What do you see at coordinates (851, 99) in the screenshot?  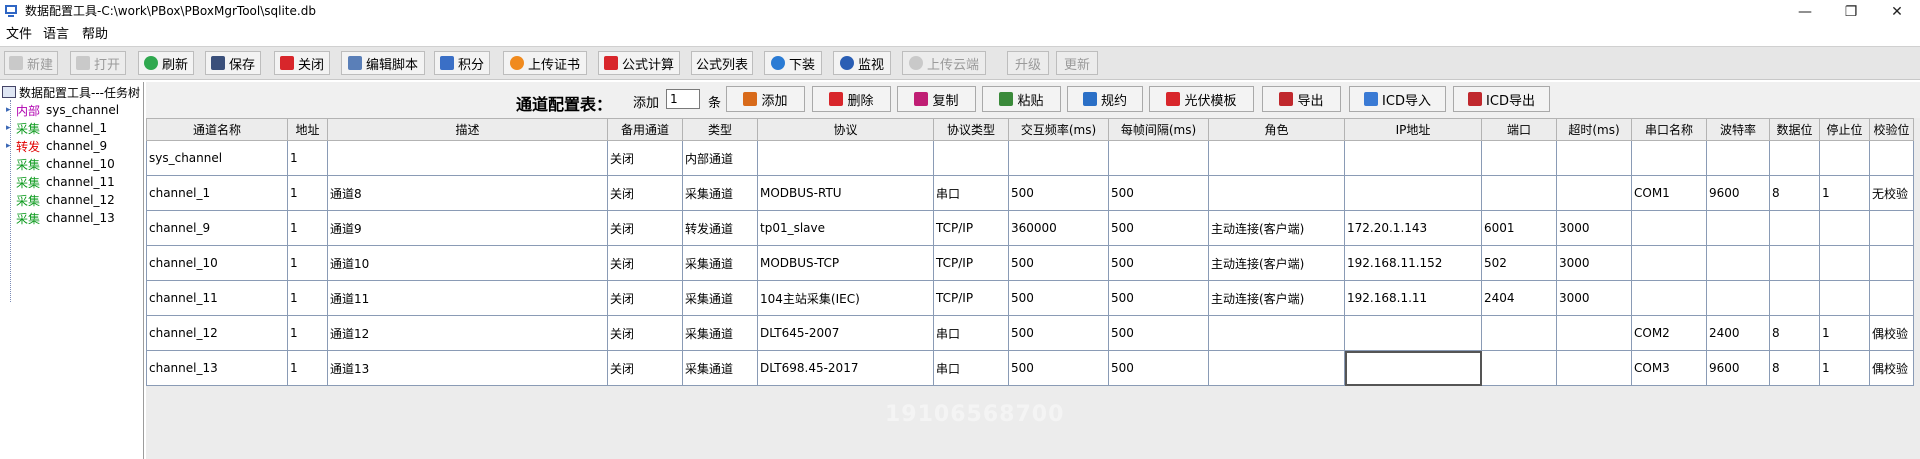 I see `delete-button: 删除` at bounding box center [851, 99].